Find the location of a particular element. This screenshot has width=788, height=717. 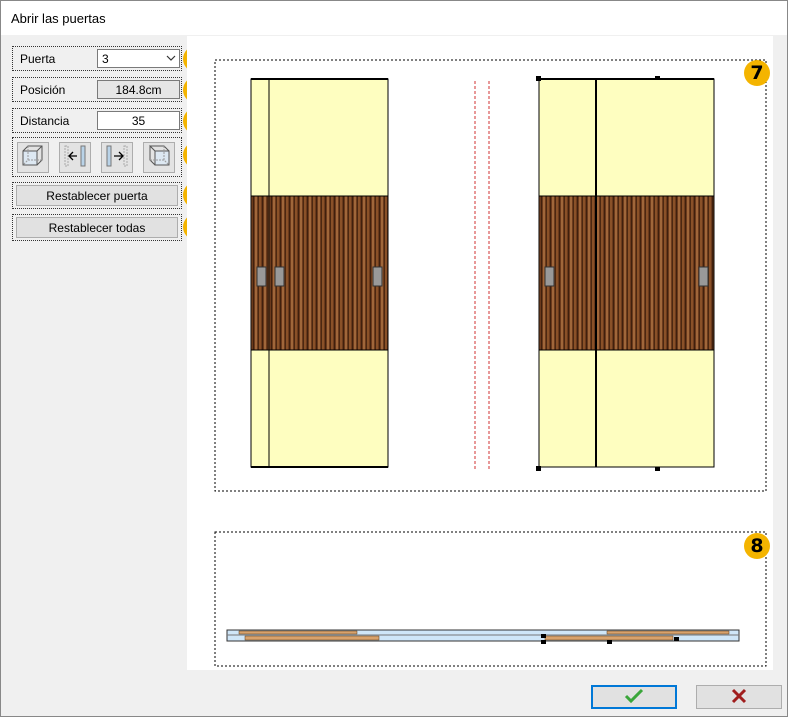

reset-door-row: Restablecer puerta is located at coordinates (97, 195).